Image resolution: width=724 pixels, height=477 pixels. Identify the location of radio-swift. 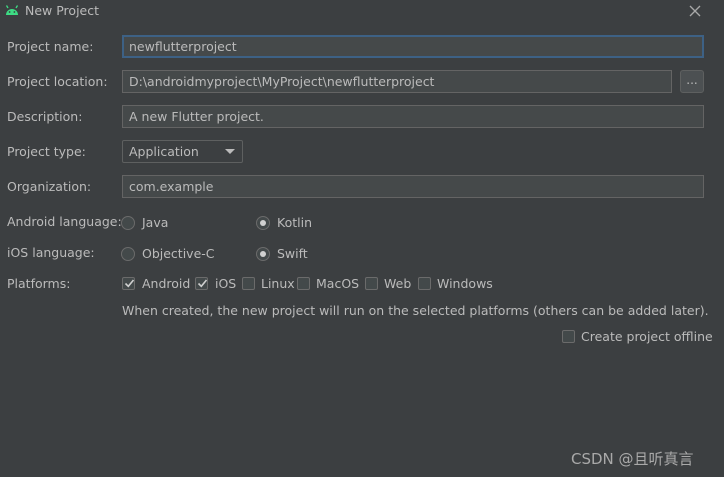
(263, 254).